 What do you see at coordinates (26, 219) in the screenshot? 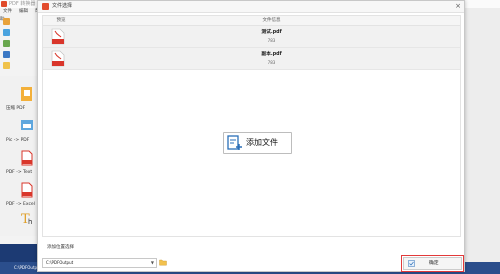
I see `font-icon: Th` at bounding box center [26, 219].